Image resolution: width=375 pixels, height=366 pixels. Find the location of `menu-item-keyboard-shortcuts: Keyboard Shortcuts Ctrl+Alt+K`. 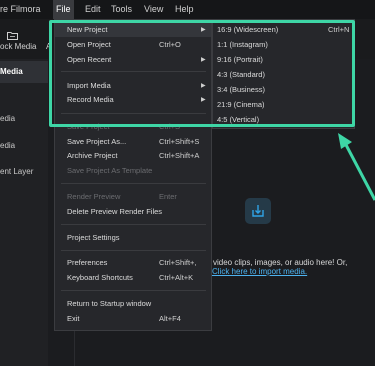

menu-item-keyboard-shortcuts: Keyboard Shortcuts Ctrl+Alt+K is located at coordinates (133, 278).